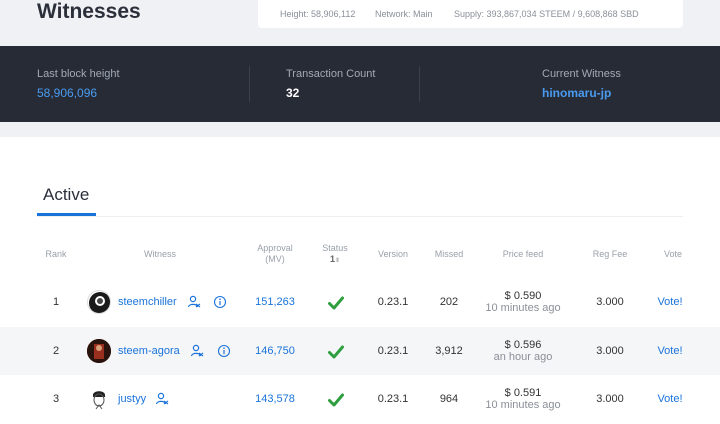 The image size is (720, 424). What do you see at coordinates (89, 11) in the screenshot?
I see `page-title: Witnesses` at bounding box center [89, 11].